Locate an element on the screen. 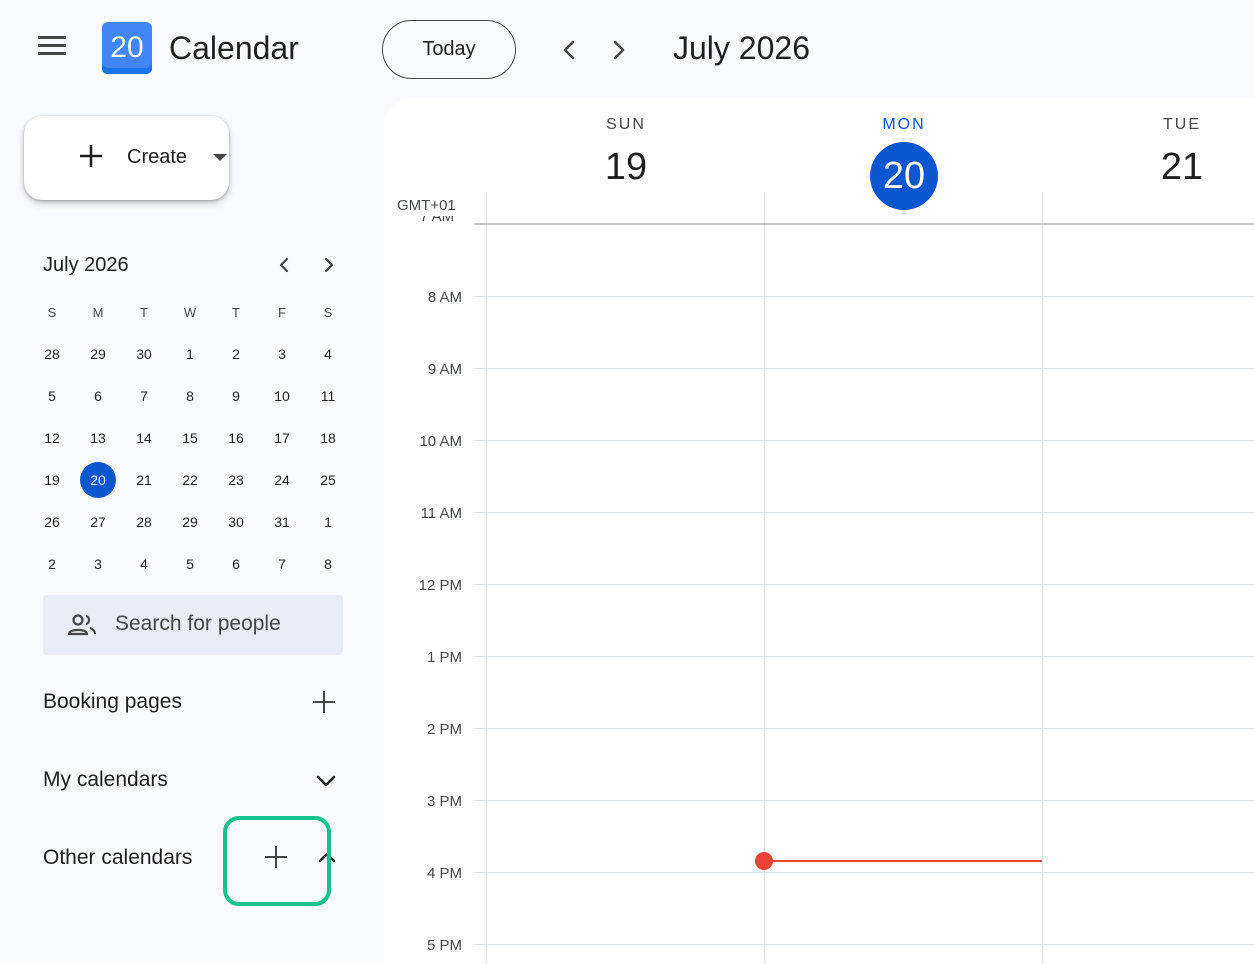  weekday-label: S is located at coordinates (52, 312).